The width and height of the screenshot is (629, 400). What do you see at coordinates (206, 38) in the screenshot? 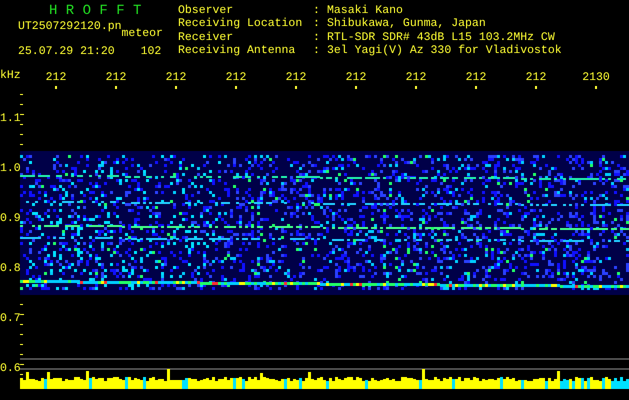
I see `info-label: Receiver` at bounding box center [206, 38].